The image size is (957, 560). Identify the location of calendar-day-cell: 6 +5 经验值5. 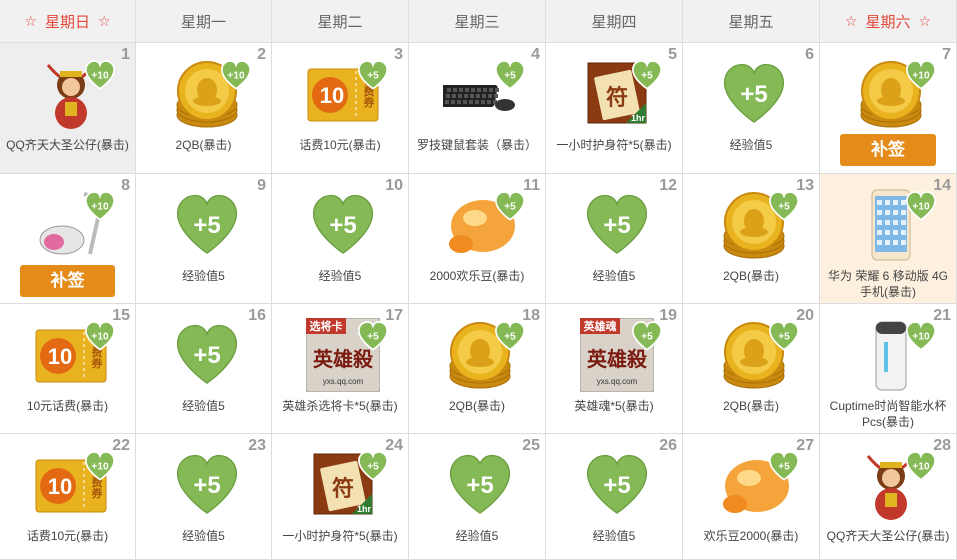
(751, 108).